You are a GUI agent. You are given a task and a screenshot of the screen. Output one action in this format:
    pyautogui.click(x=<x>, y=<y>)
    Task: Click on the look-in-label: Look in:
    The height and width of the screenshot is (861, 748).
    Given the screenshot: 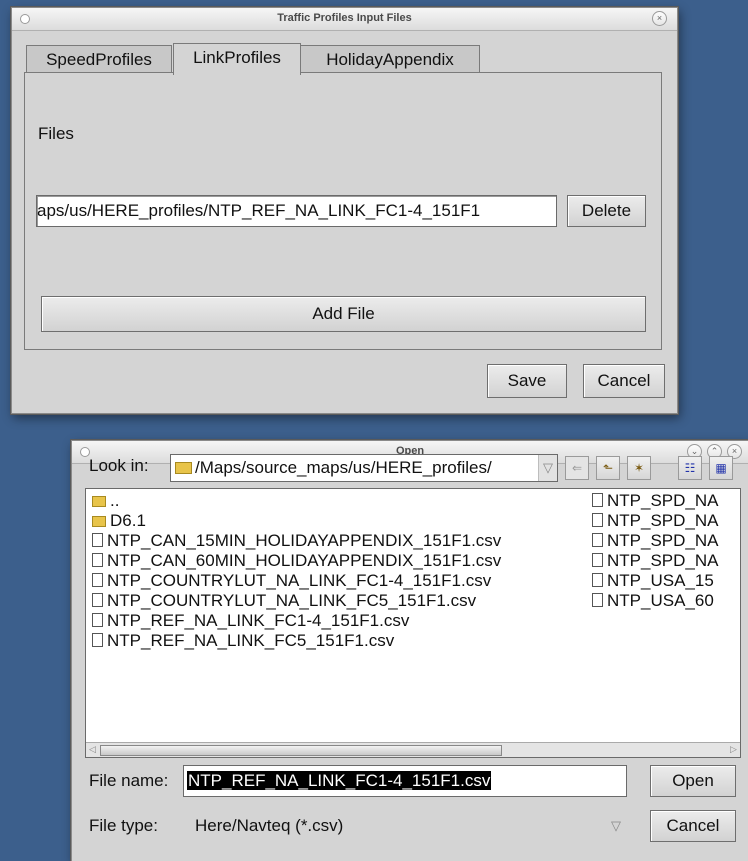 What is the action you would take?
    pyautogui.click(x=119, y=465)
    